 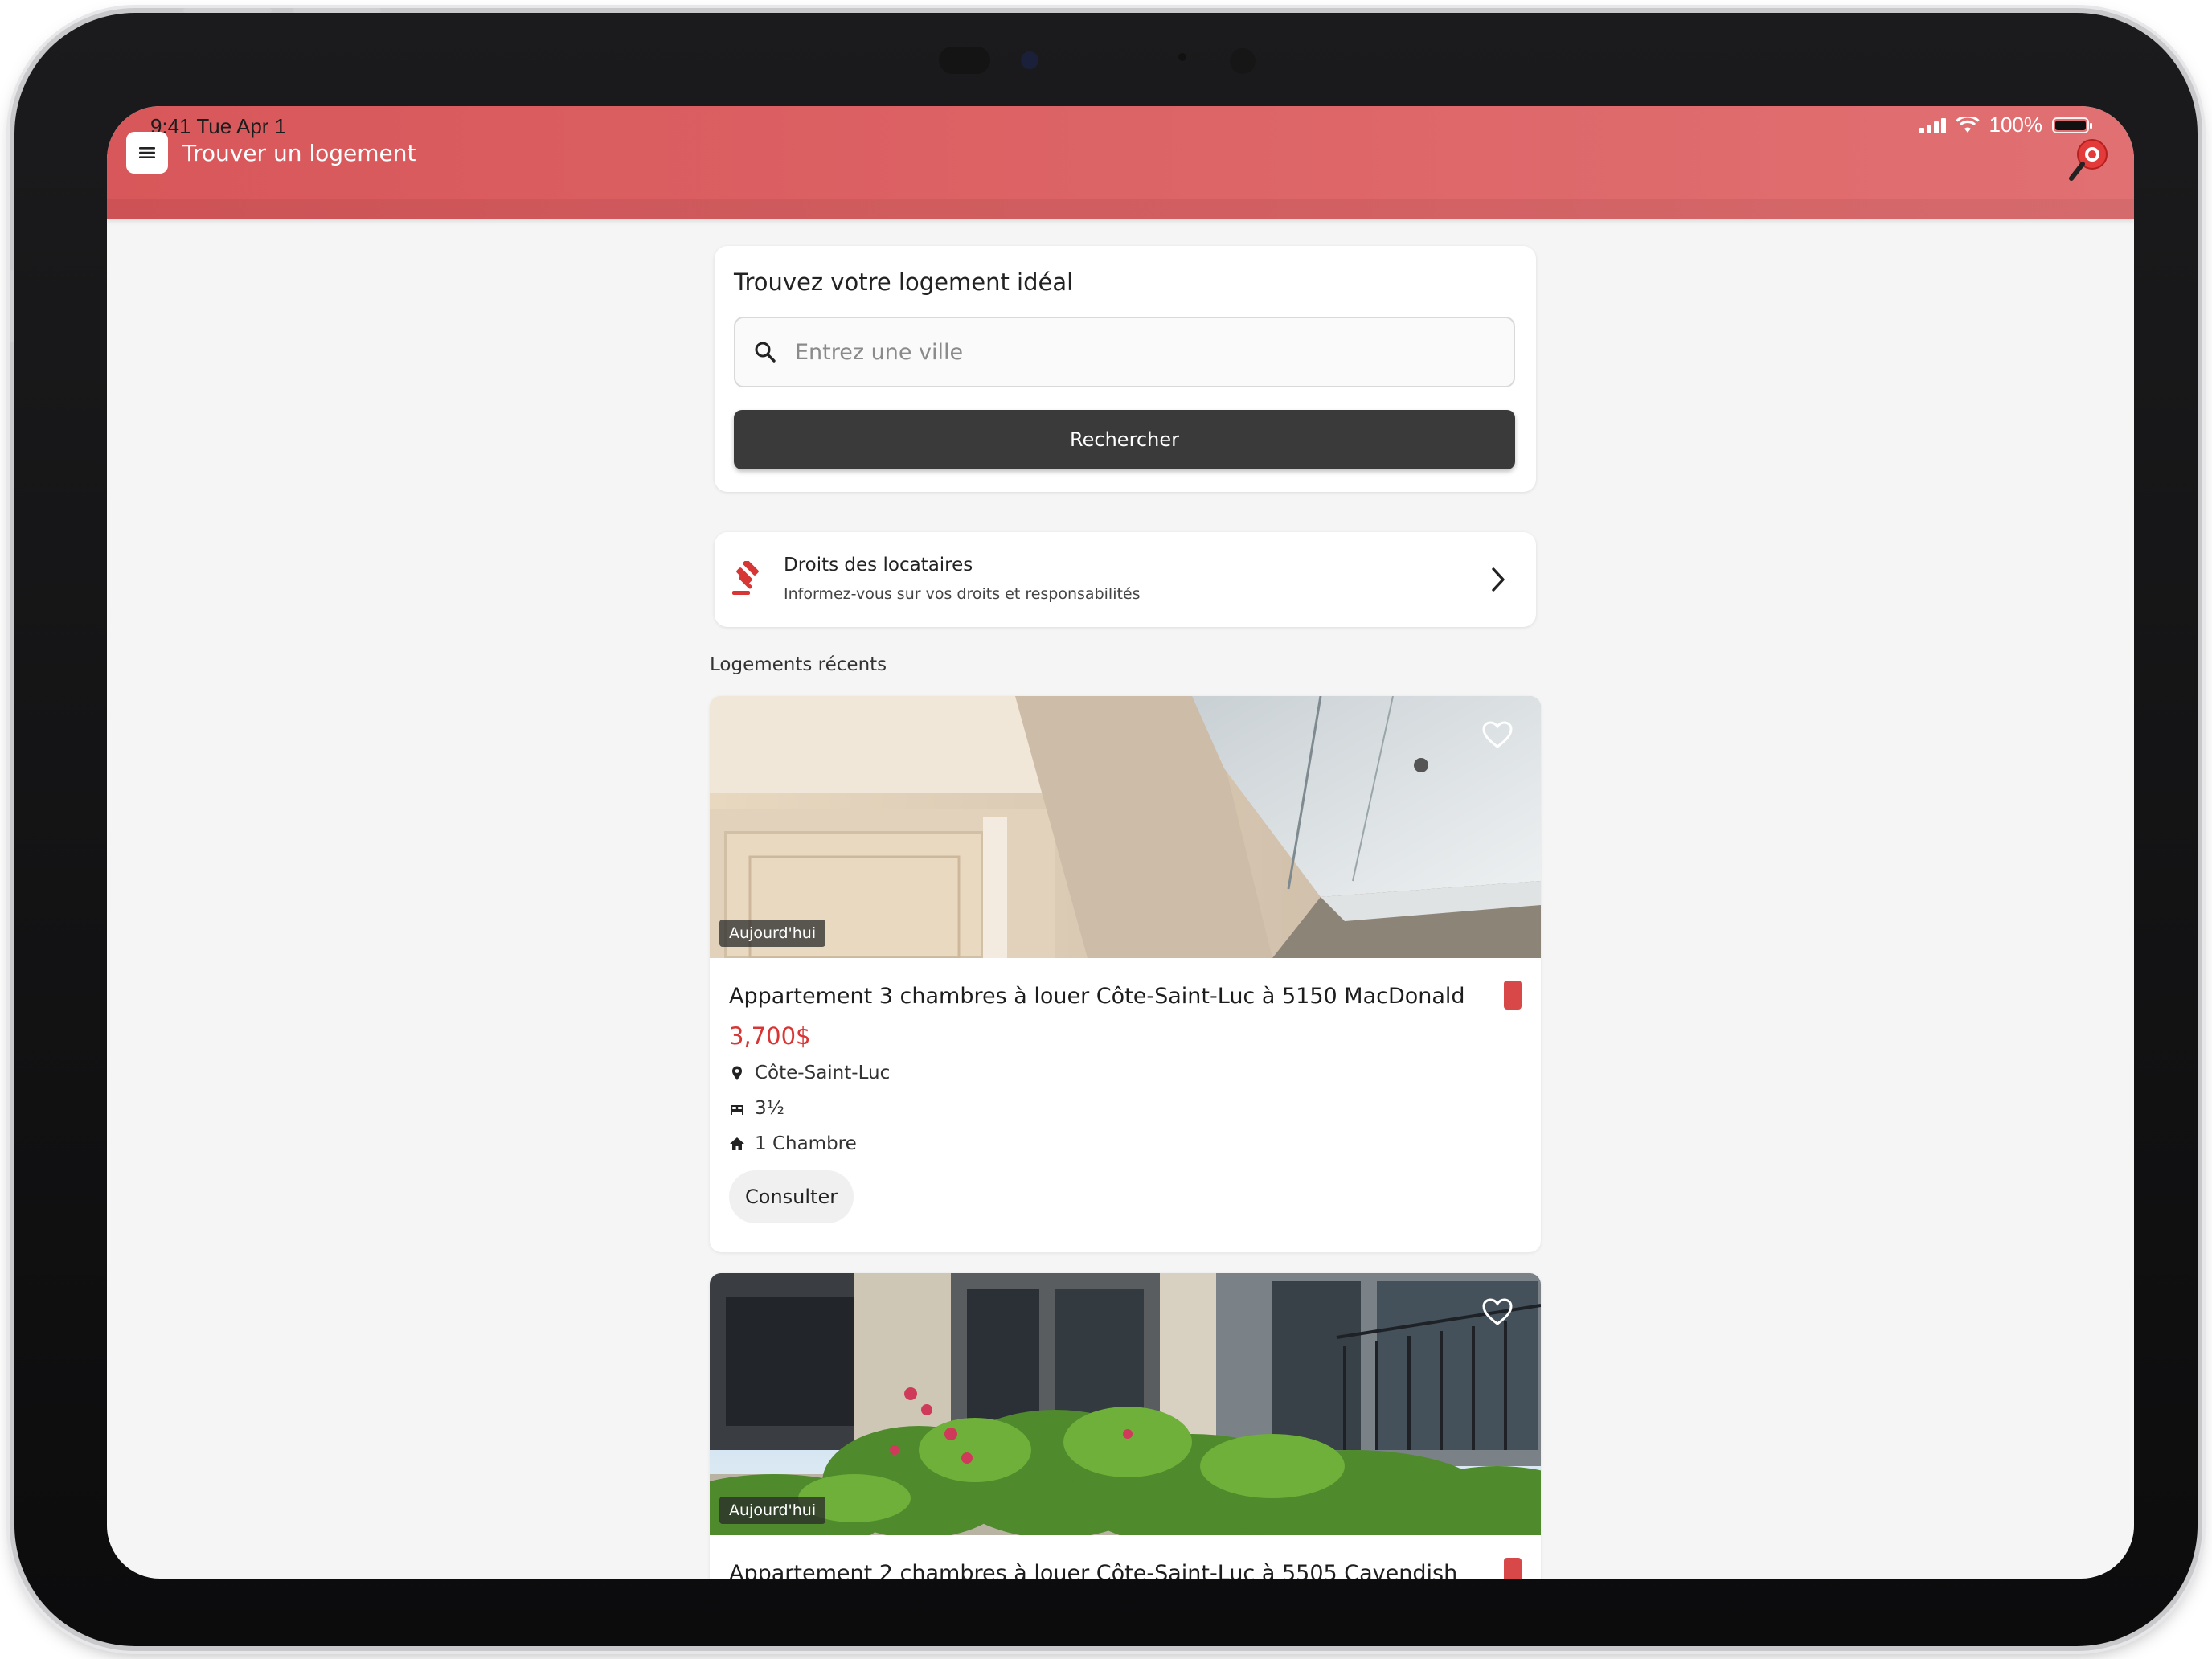 I want to click on volume-button, so click(x=12, y=306).